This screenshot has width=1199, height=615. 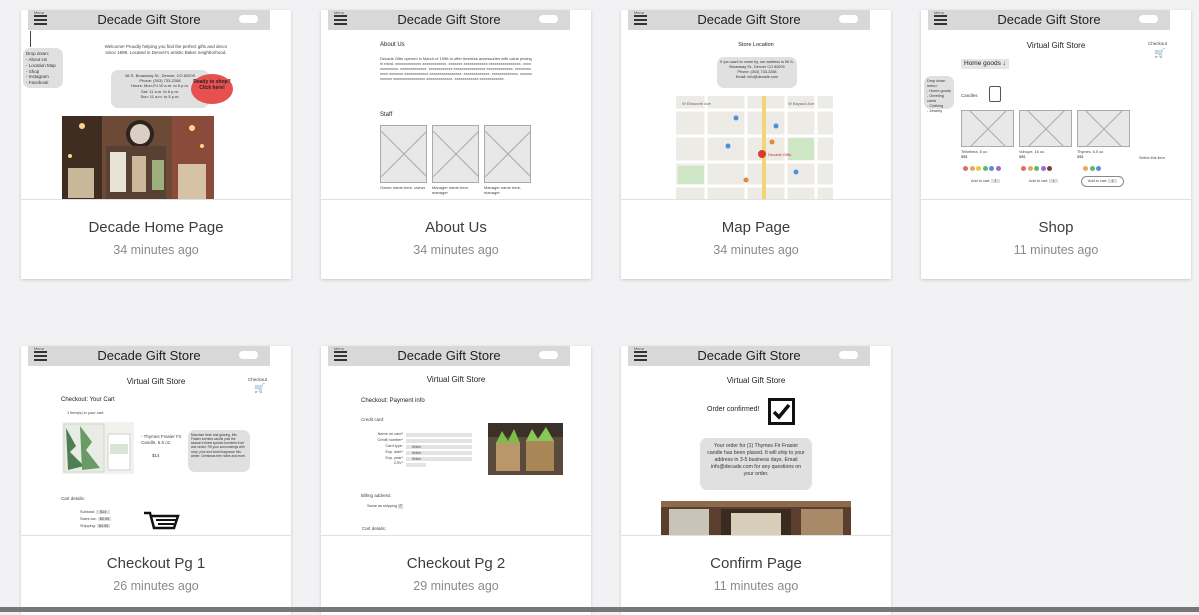 What do you see at coordinates (439, 447) in the screenshot?
I see `card-type-select: Select` at bounding box center [439, 447].